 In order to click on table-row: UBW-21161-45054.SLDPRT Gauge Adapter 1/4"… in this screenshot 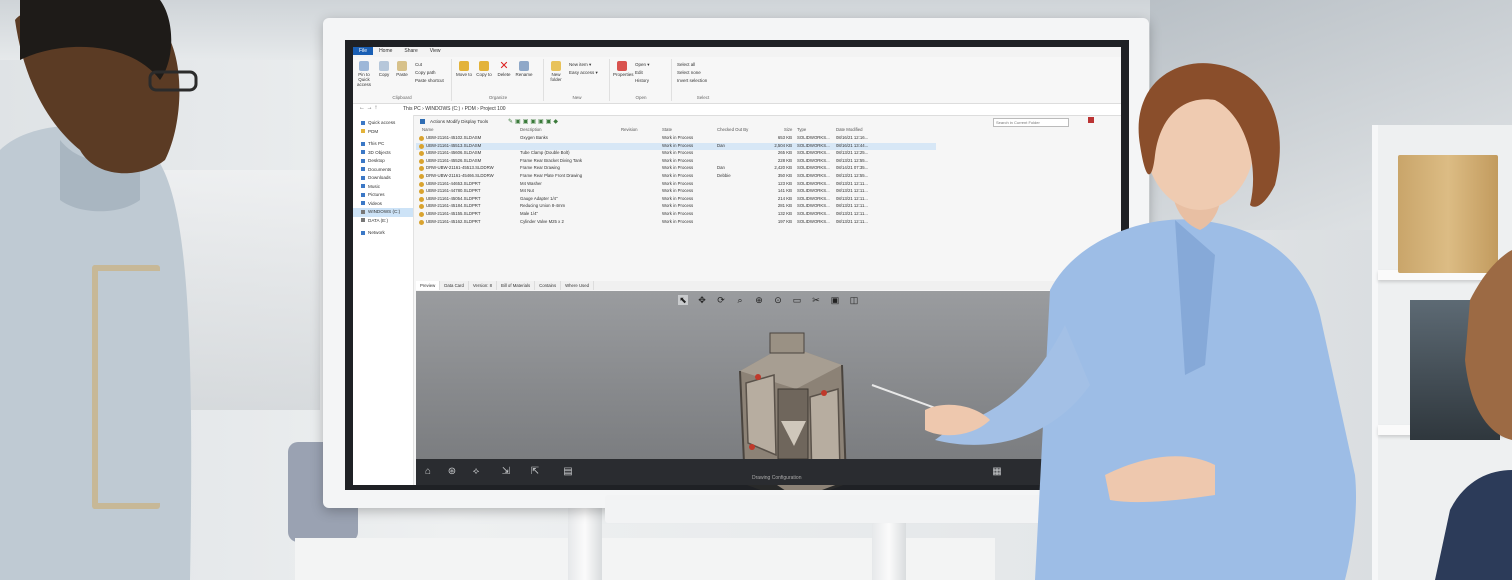, I will do `click(676, 200)`.